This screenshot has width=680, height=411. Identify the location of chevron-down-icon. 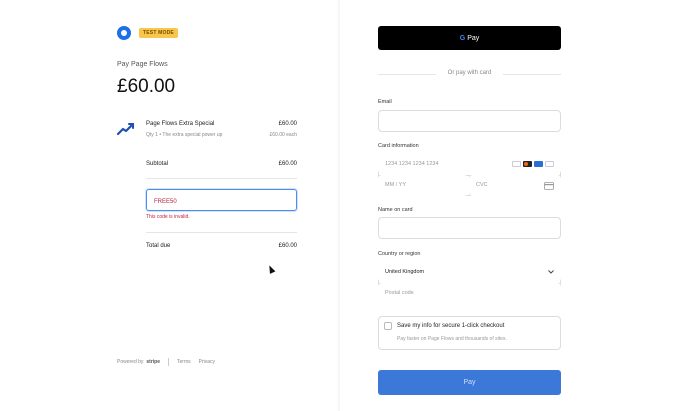
(551, 272).